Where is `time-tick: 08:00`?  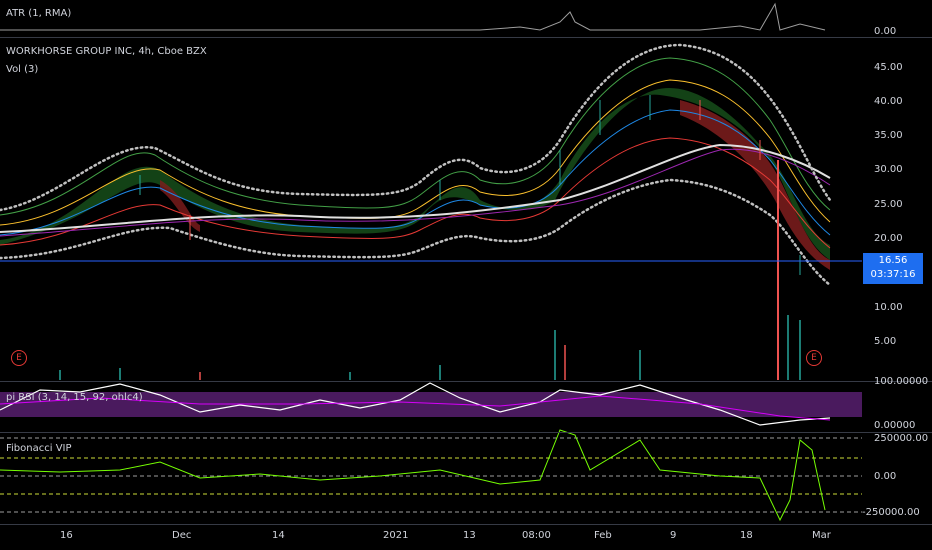 time-tick: 08:00 is located at coordinates (536, 535).